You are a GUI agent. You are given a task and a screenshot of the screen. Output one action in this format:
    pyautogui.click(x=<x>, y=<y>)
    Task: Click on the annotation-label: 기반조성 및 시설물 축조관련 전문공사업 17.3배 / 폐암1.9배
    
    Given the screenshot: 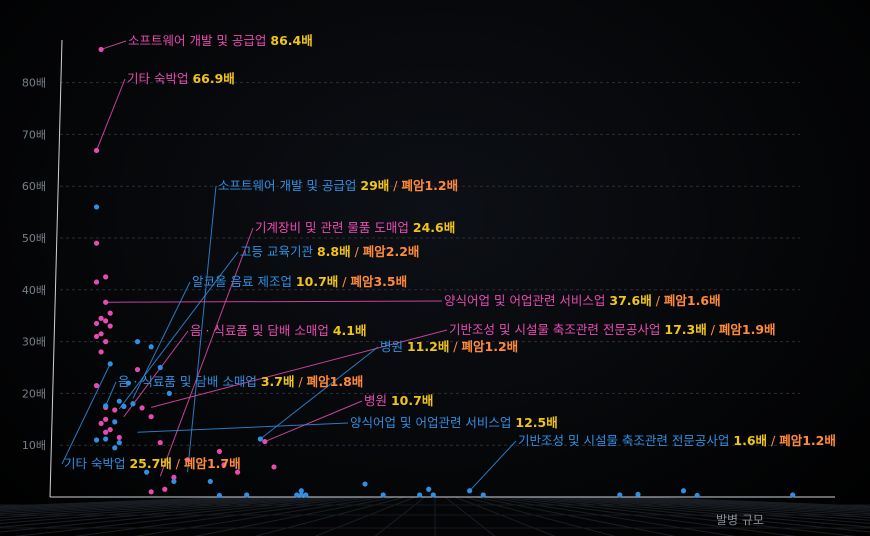 What is the action you would take?
    pyautogui.click(x=612, y=329)
    